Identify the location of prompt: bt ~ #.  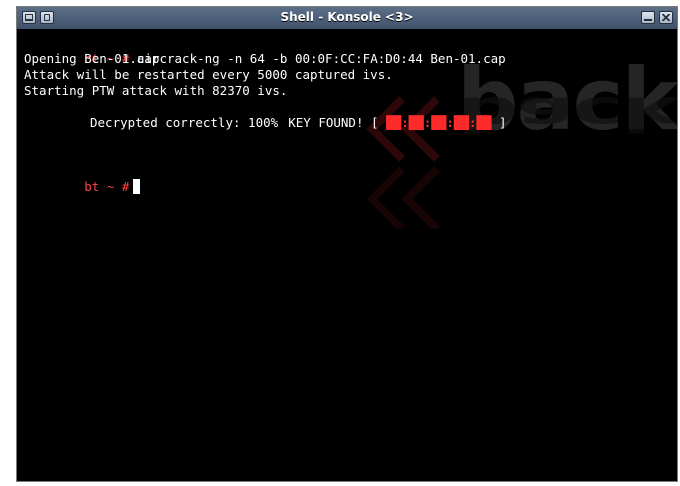
(107, 186).